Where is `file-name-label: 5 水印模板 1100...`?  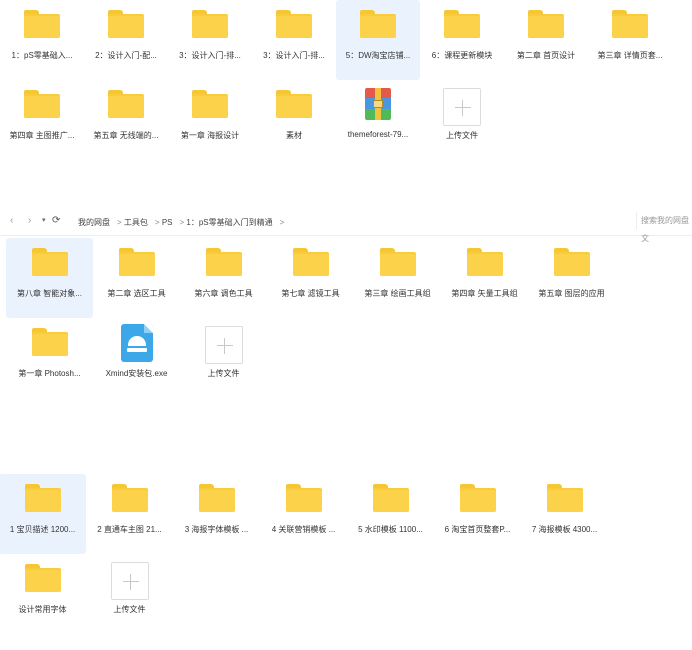 file-name-label: 5 水印模板 1100... is located at coordinates (390, 529).